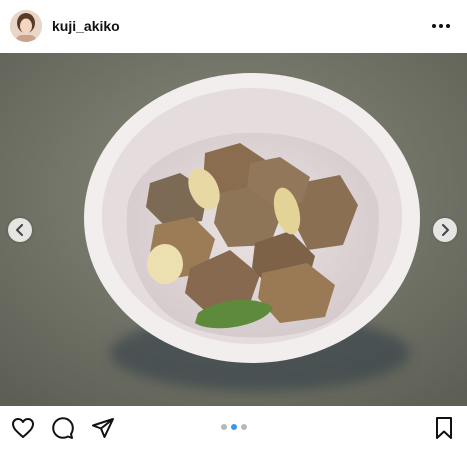 Image resolution: width=467 pixels, height=449 pixels. I want to click on post-actions, so click(233, 427).